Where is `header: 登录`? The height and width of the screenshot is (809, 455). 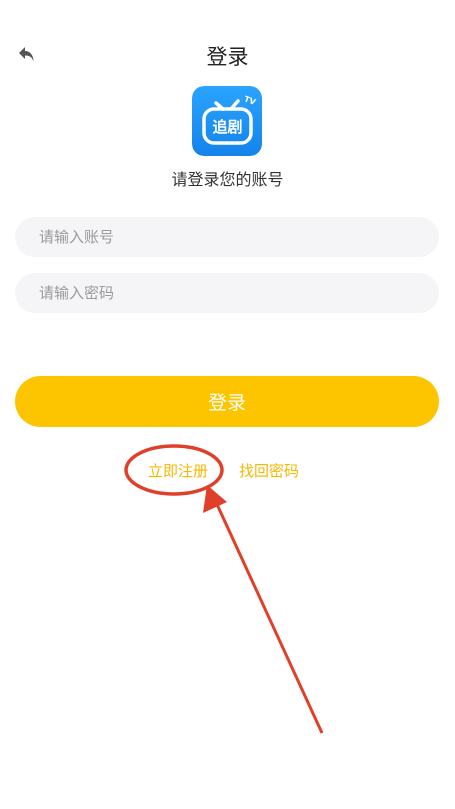
header: 登录 is located at coordinates (227, 55).